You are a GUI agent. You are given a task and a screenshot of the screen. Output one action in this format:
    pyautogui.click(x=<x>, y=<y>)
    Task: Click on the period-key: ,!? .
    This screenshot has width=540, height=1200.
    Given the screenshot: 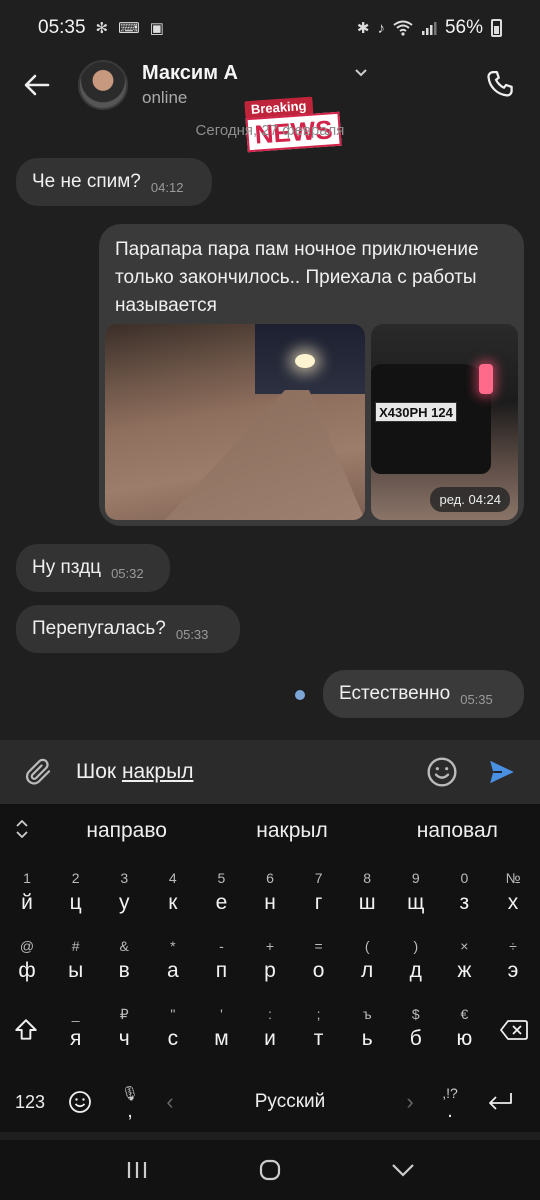 What is the action you would take?
    pyautogui.click(x=450, y=1103)
    